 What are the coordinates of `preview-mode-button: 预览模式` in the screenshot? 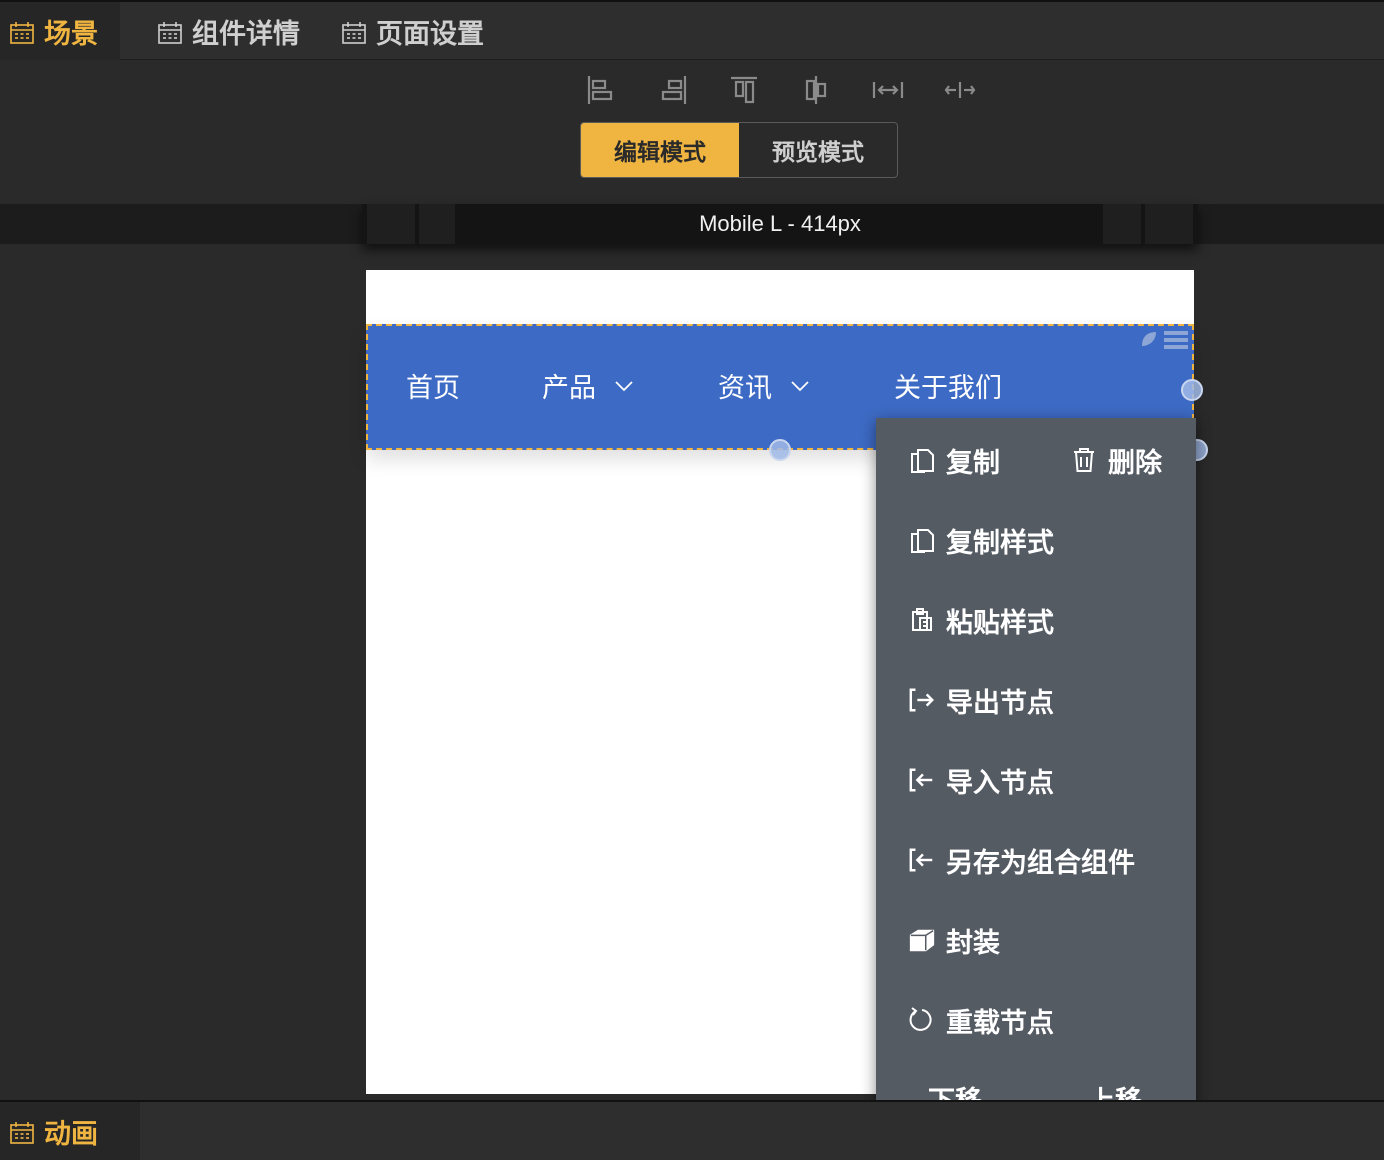 It's located at (818, 150).